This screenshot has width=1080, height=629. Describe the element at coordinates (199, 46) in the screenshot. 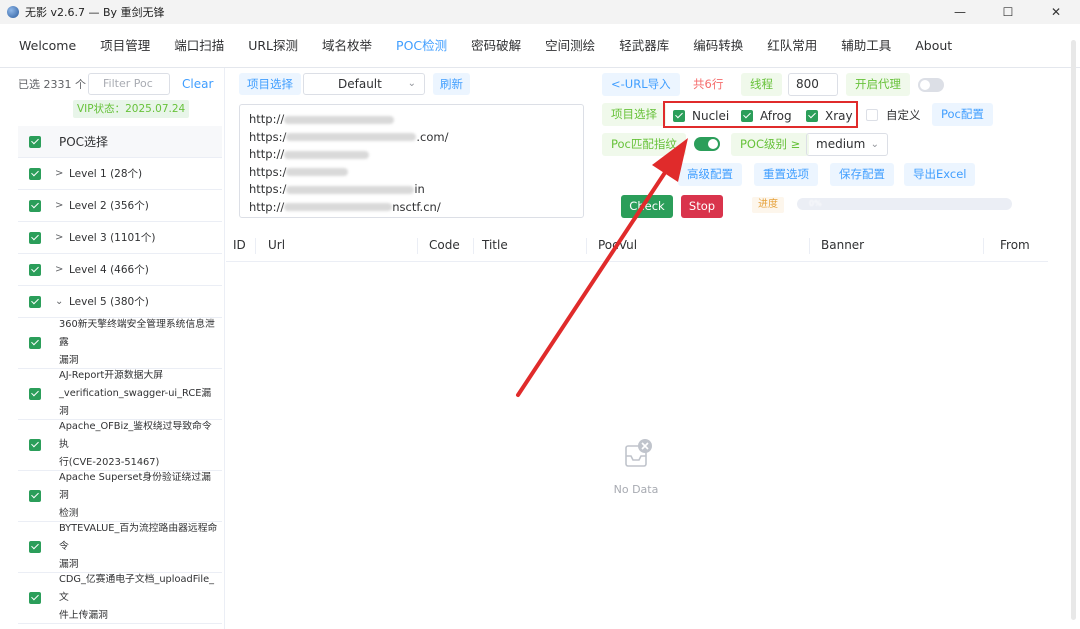

I see `menu-port-scan: 端口扫描` at that location.